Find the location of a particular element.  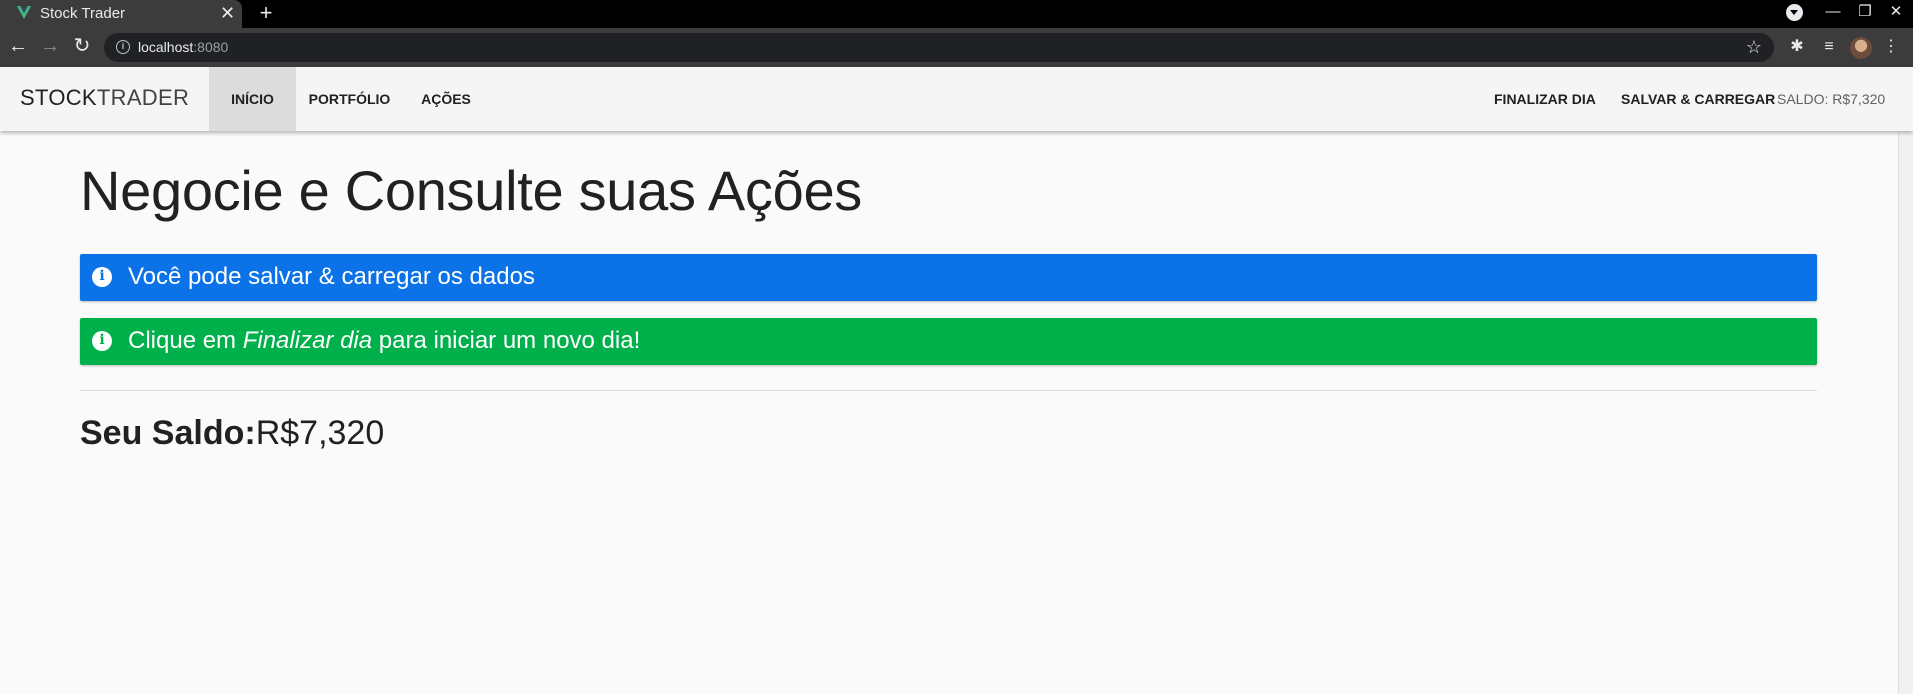

window-close-icon: ✕ is located at coordinates (1896, 12).